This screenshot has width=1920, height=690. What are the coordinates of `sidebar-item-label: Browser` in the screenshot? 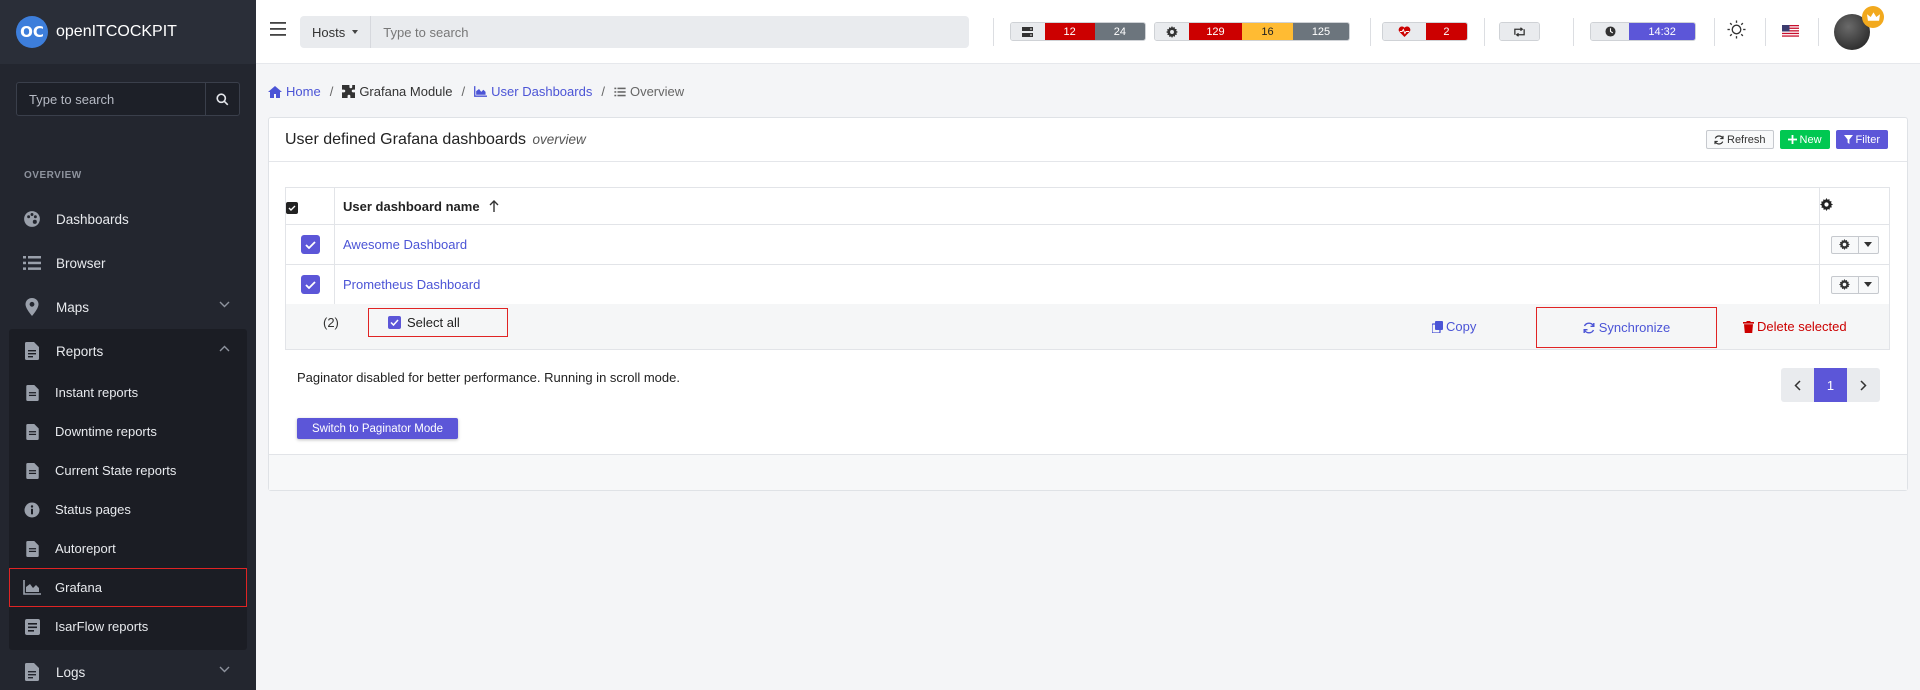 It's located at (81, 263).